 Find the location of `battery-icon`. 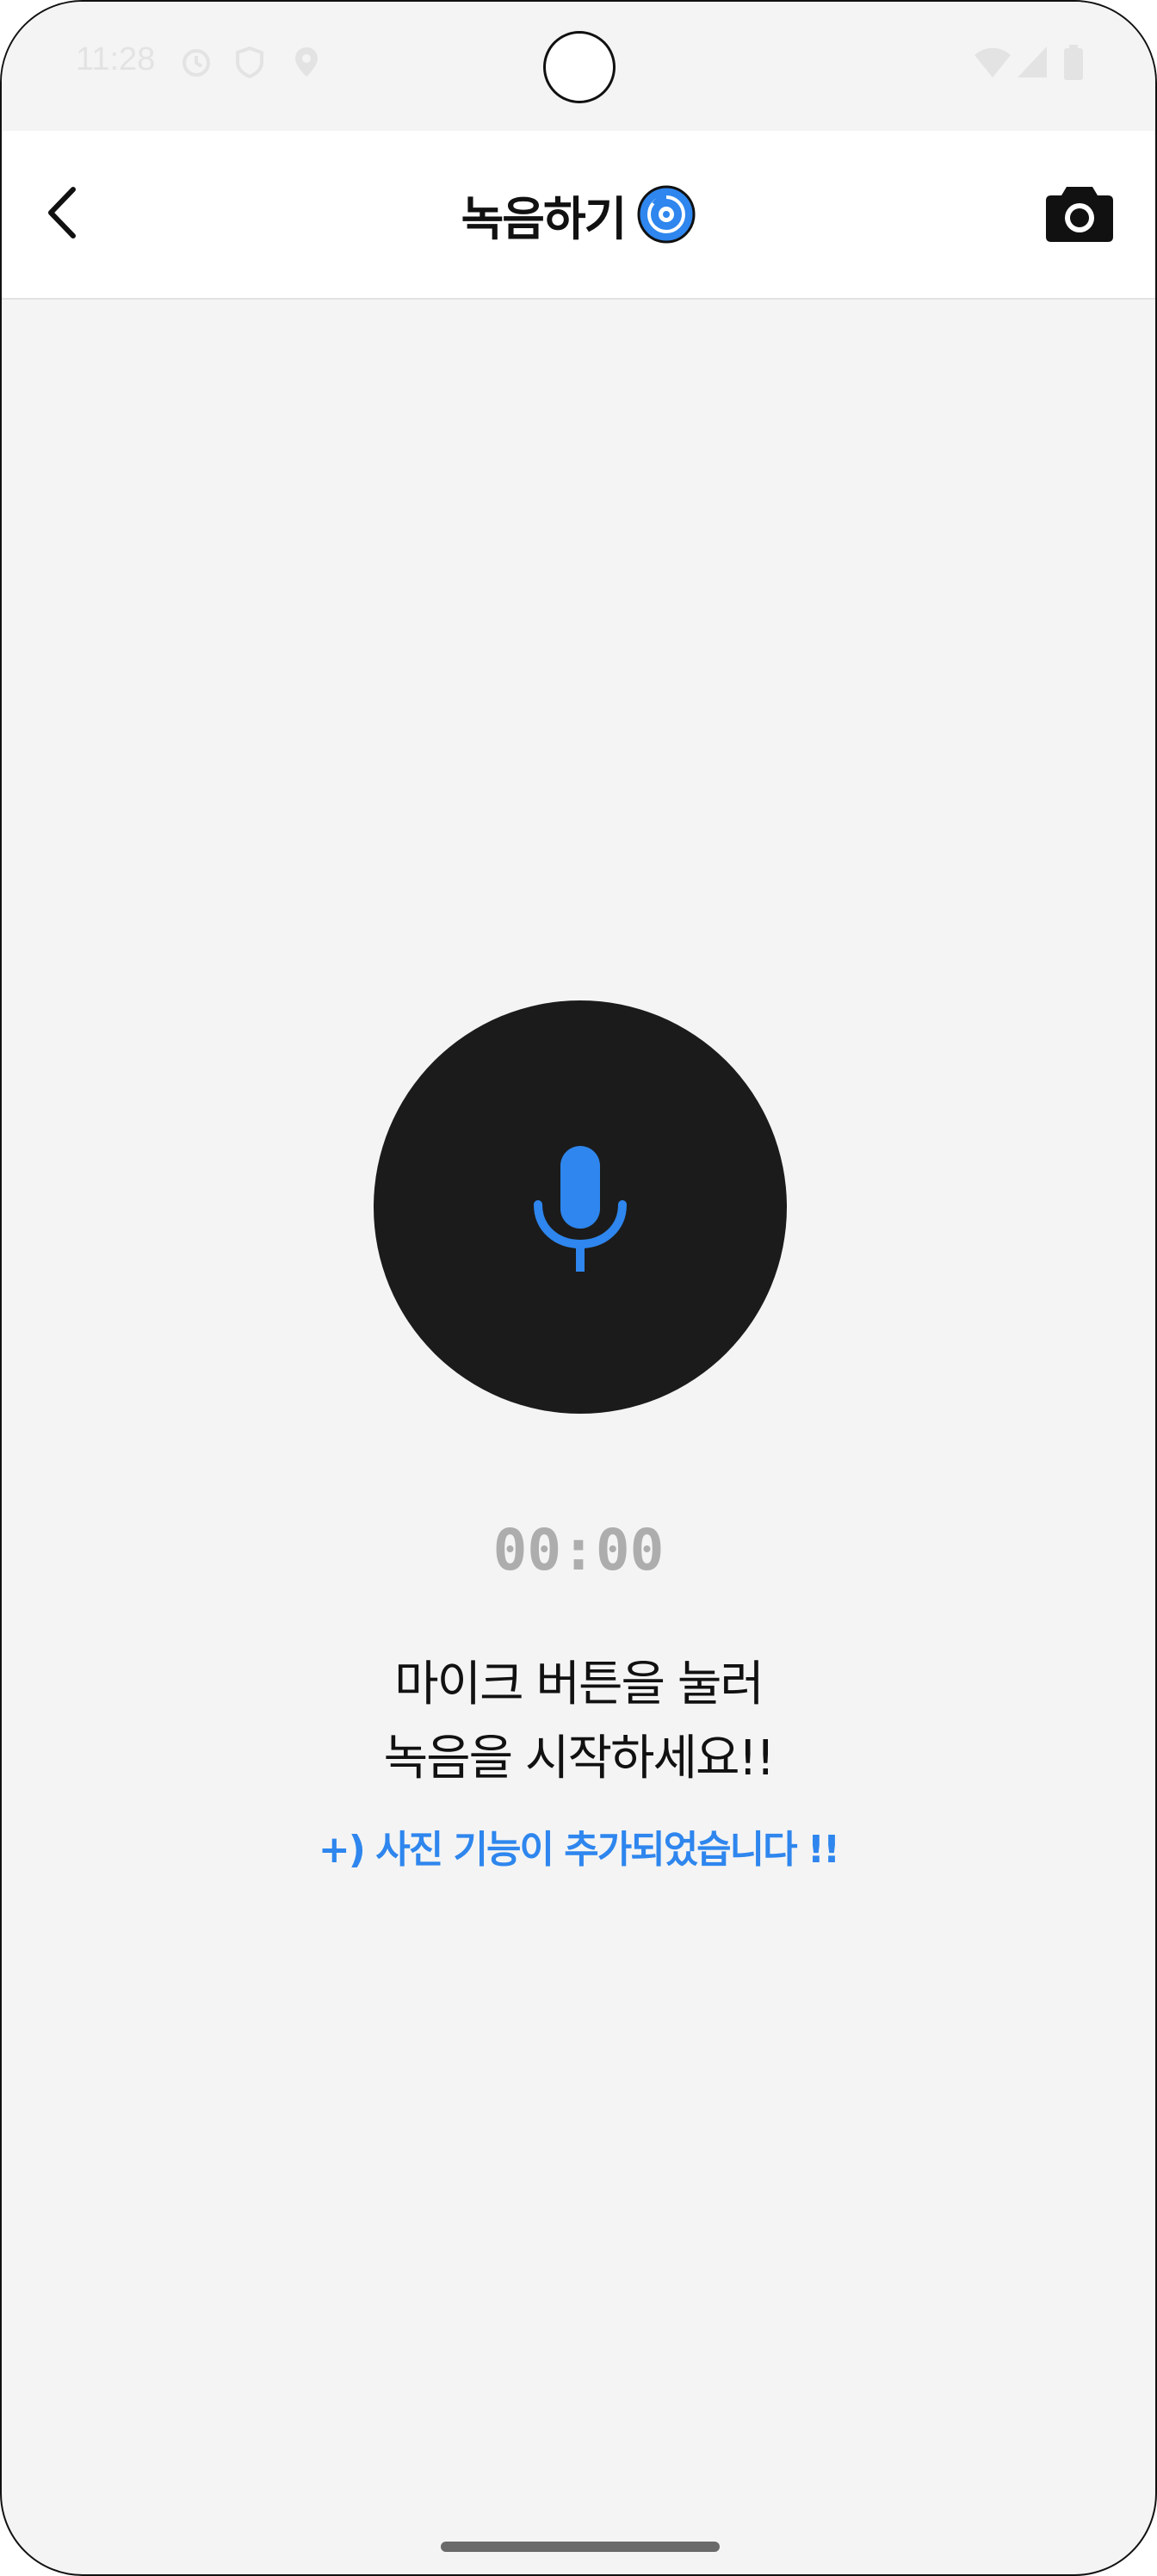

battery-icon is located at coordinates (1074, 63).